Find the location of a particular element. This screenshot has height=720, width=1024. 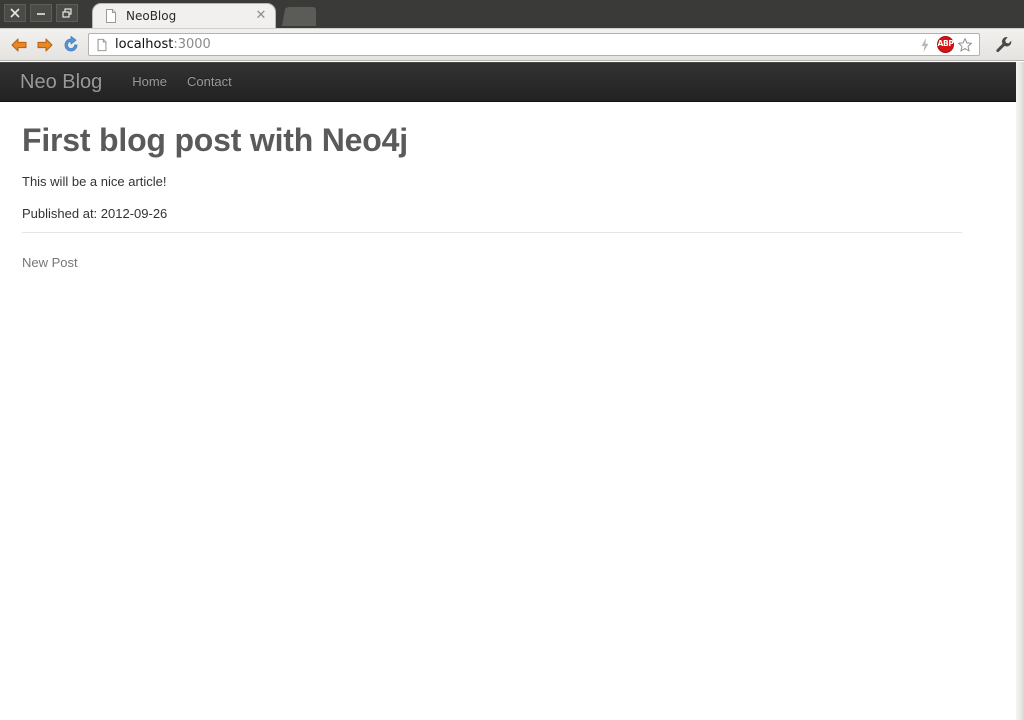

address-bar: localhost:3000 ABP is located at coordinates (534, 44).